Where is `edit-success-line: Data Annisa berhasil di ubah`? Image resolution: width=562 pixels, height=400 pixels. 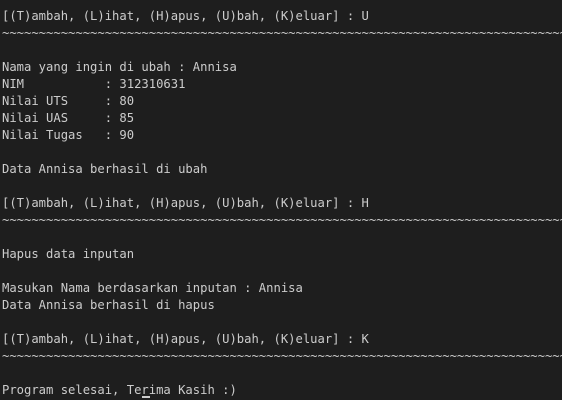 edit-success-line: Data Annisa berhasil di ubah is located at coordinates (105, 169).